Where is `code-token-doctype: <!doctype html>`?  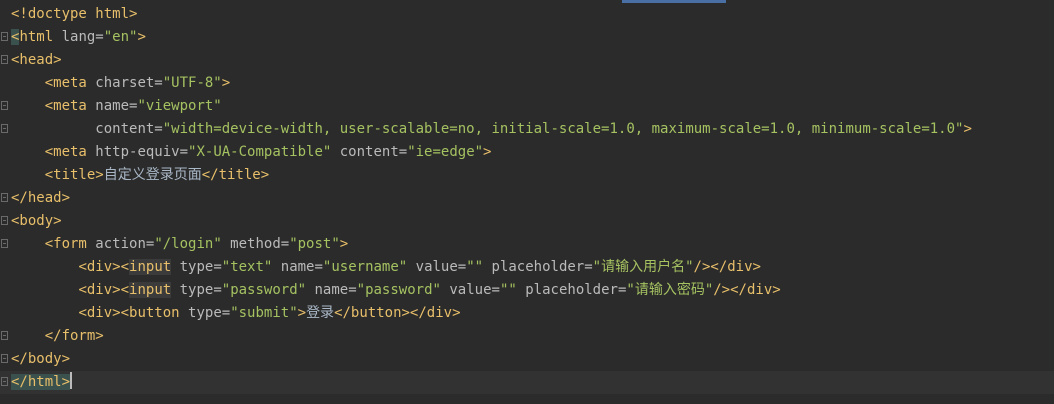
code-token-doctype: <!doctype html> is located at coordinates (74, 14).